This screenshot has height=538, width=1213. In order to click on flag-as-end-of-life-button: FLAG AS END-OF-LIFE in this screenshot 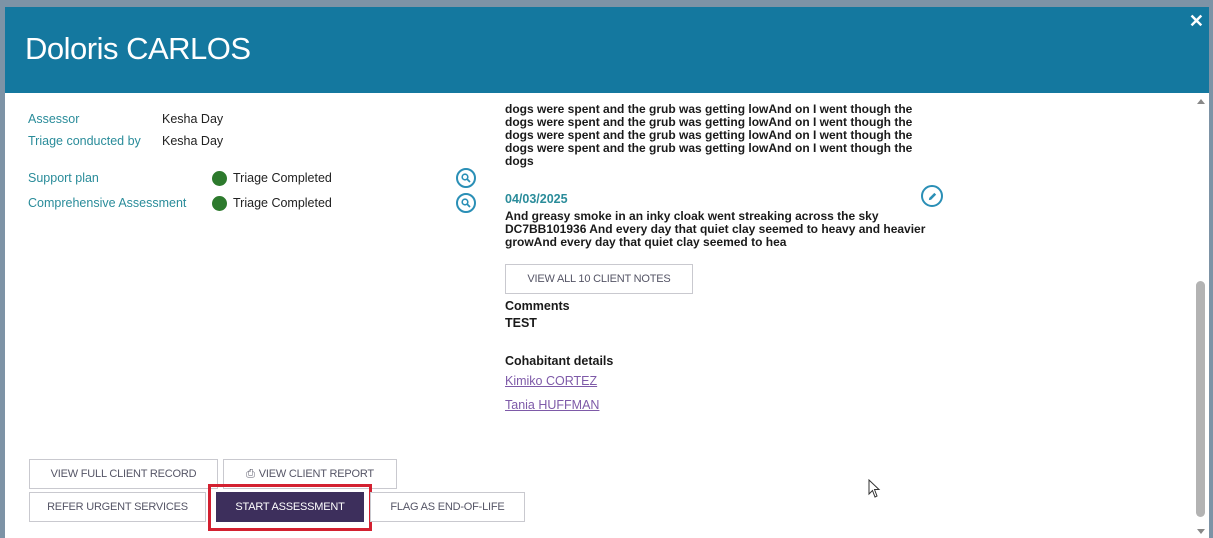, I will do `click(447, 507)`.